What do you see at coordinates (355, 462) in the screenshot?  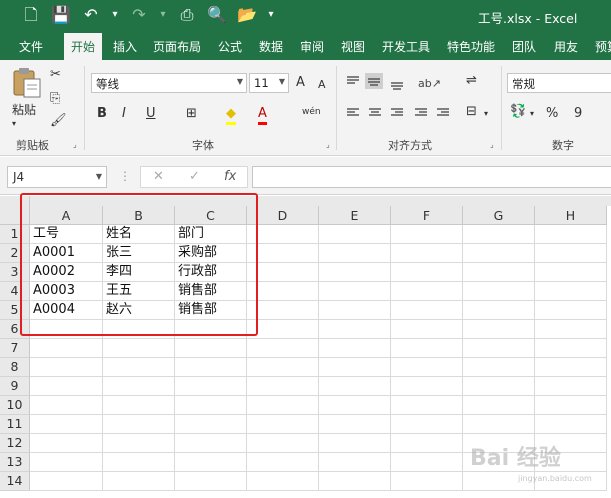 I see `cell-e13` at bounding box center [355, 462].